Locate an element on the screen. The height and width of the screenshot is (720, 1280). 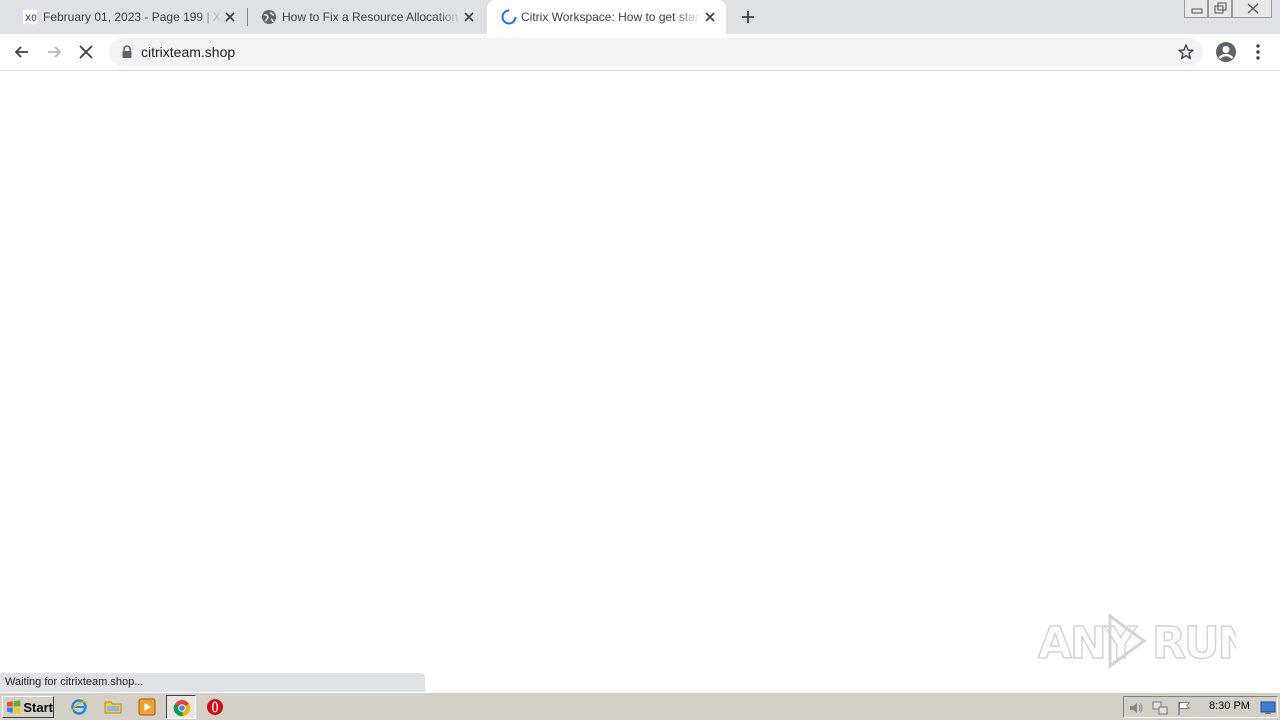
show-desktop-icon is located at coordinates (1268, 708).